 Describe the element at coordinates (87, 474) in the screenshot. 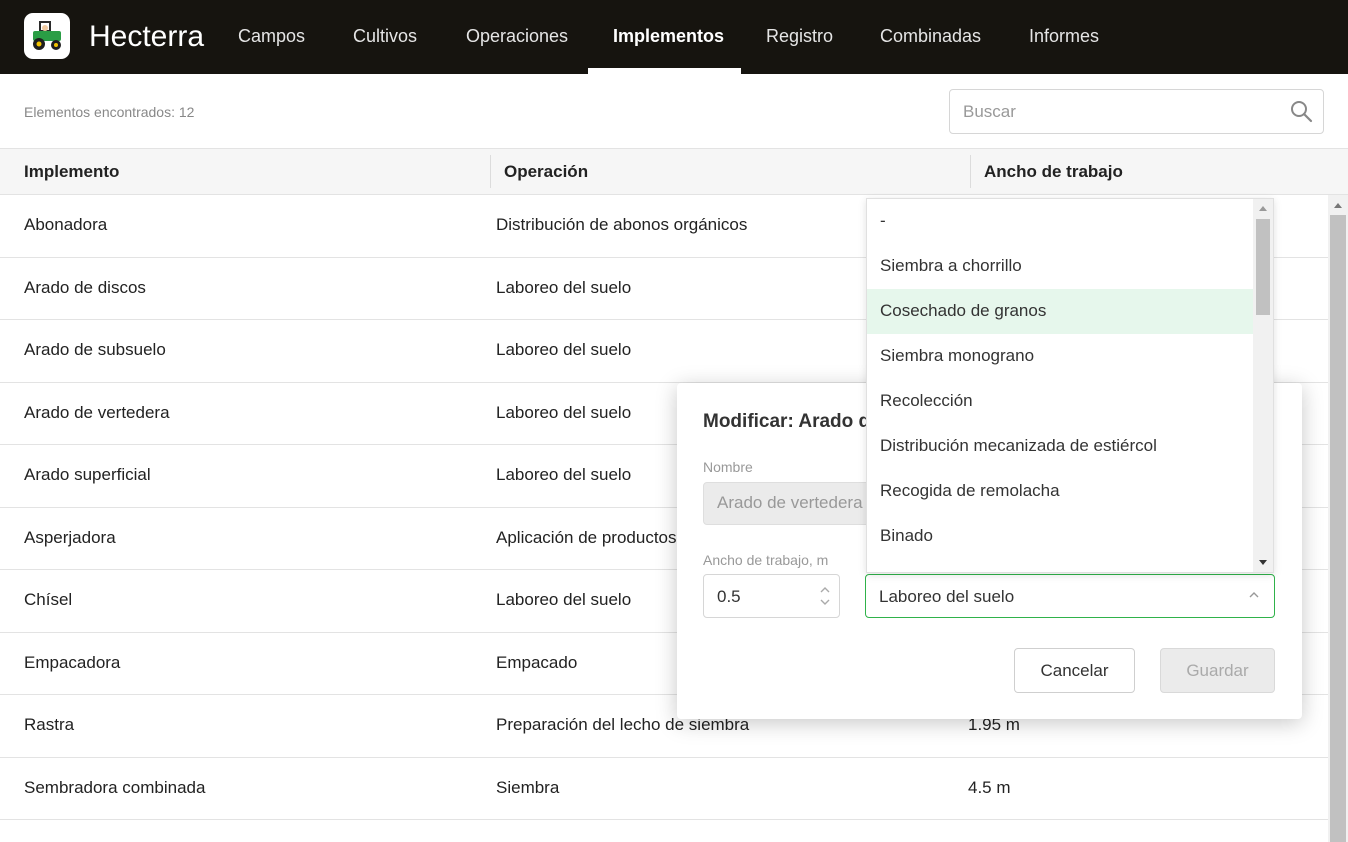

I see `cell-implemento: Arado superficial` at that location.